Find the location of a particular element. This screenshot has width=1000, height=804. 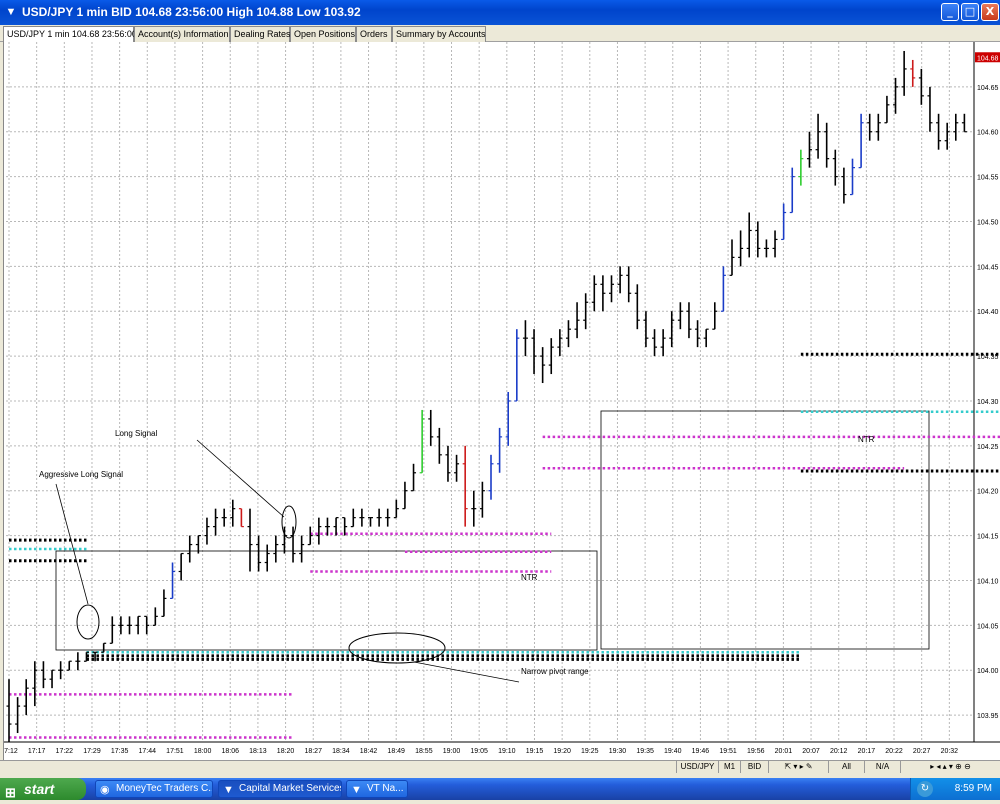

x-tick-label: 19:10 is located at coordinates (507, 751).